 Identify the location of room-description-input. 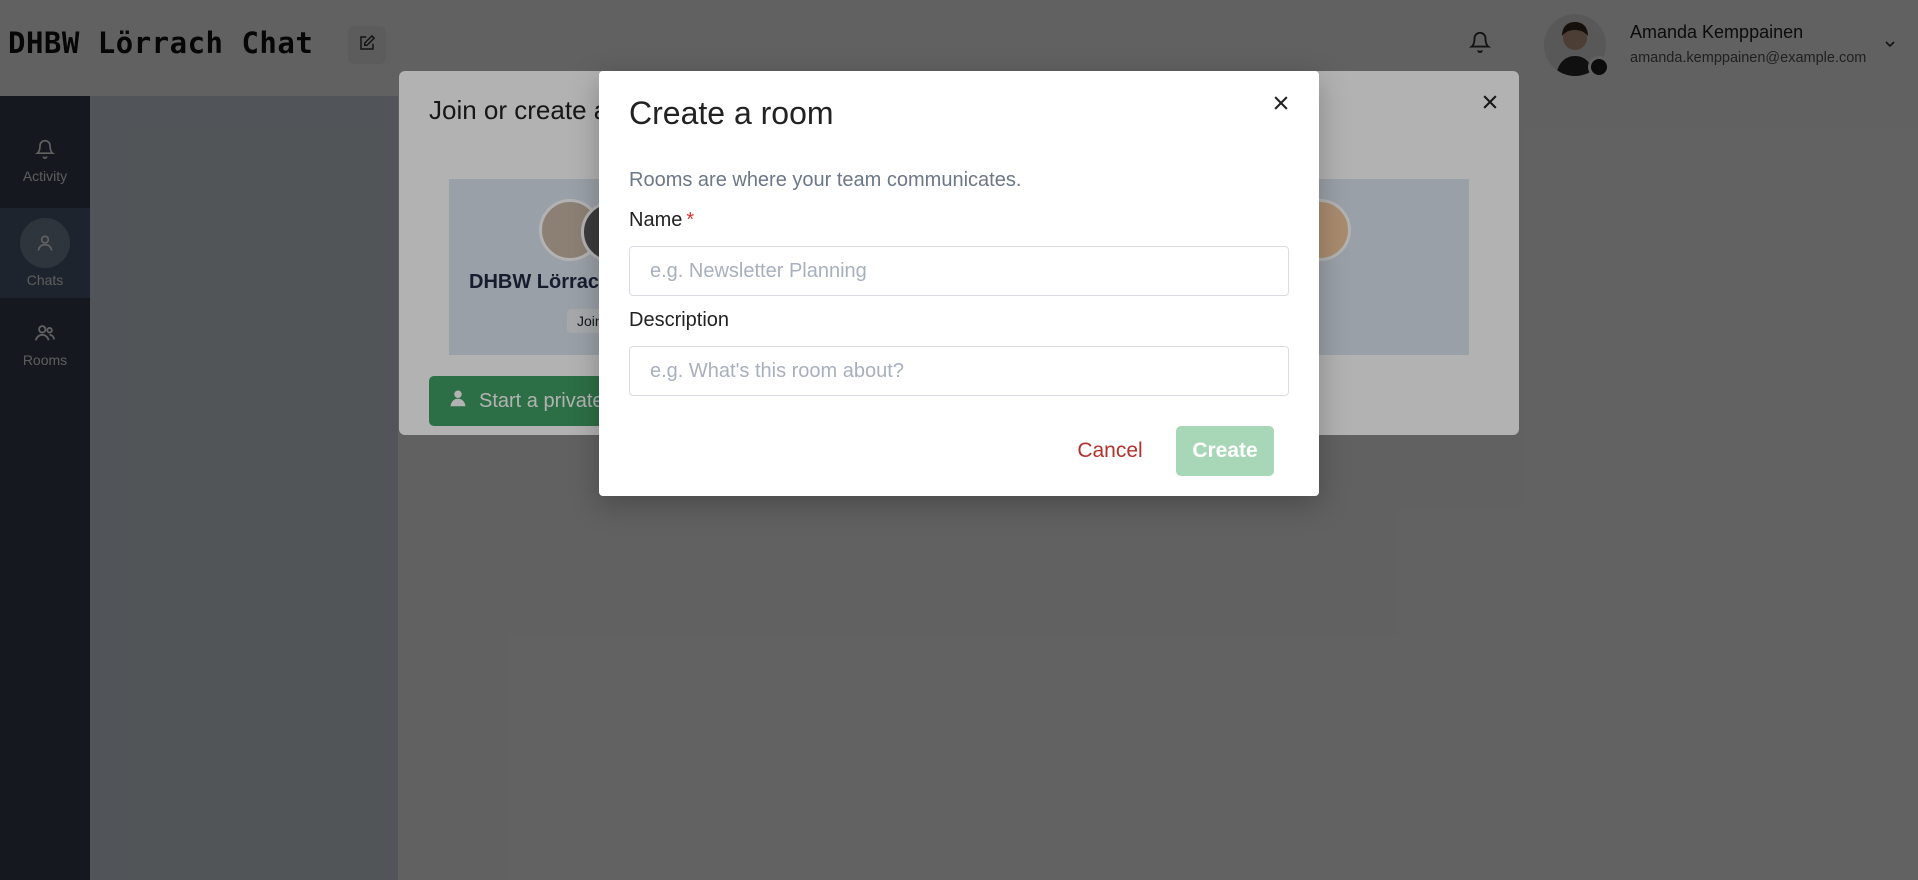
(959, 371).